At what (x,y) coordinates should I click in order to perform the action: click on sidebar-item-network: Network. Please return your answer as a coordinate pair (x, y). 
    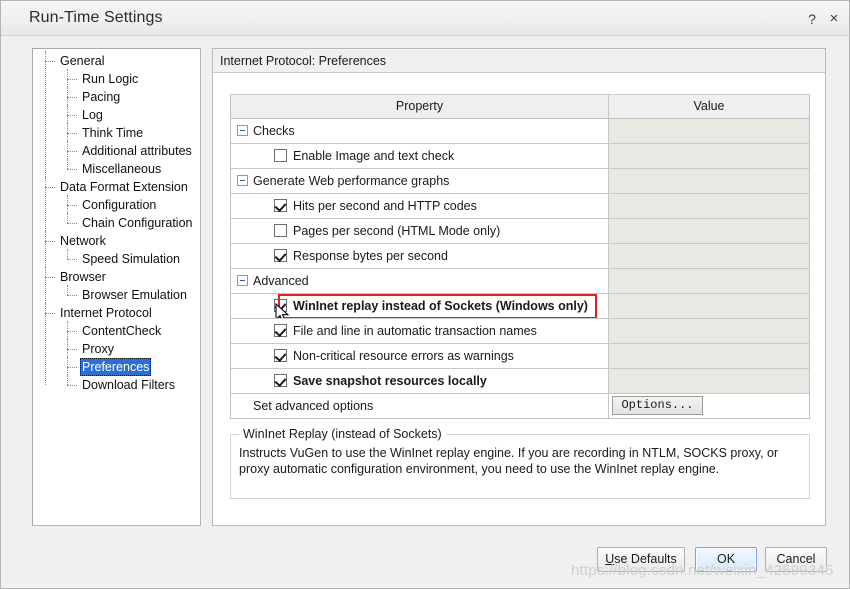
    Looking at the image, I should click on (116, 240).